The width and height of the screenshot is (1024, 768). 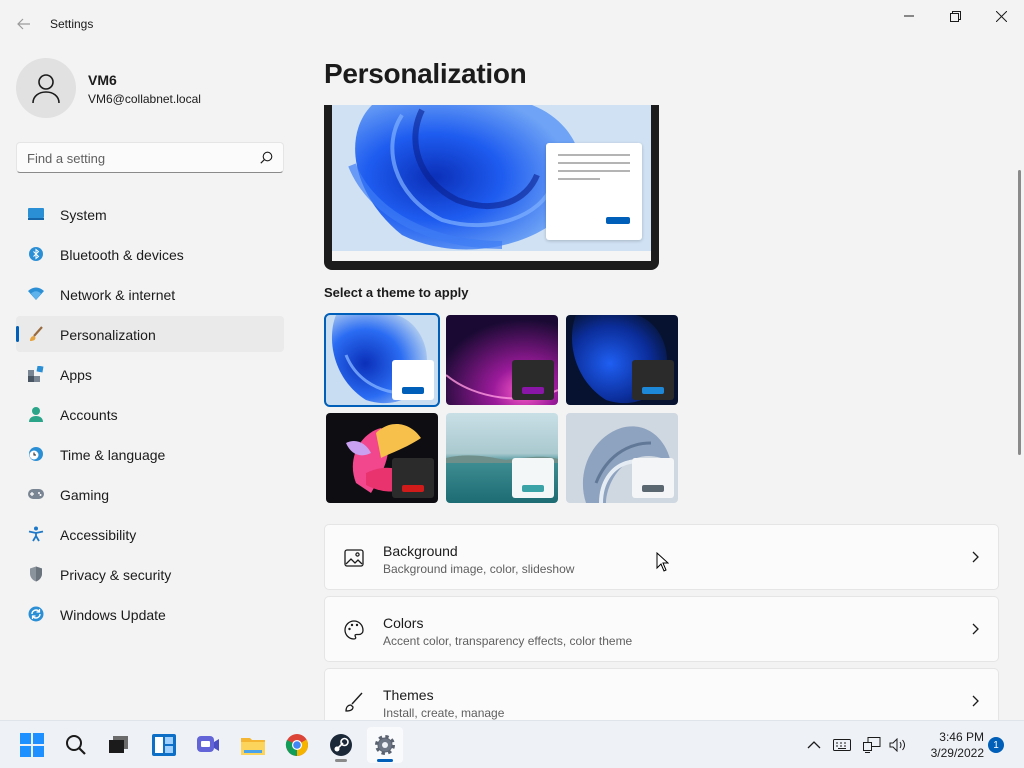 I want to click on gear-icon, so click(x=385, y=745).